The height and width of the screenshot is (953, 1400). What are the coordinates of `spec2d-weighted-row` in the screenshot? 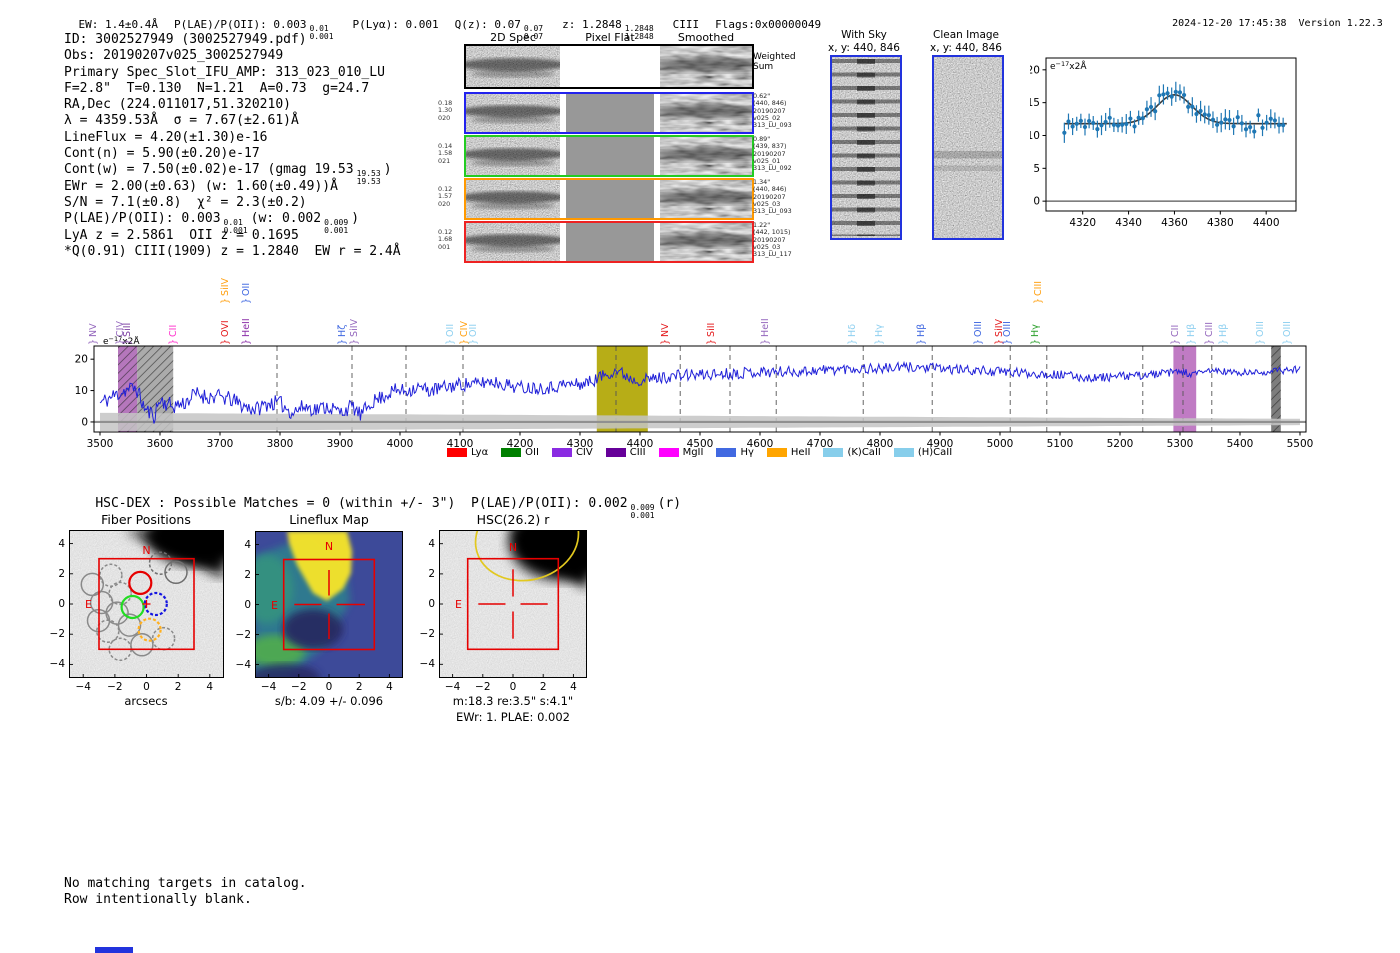 It's located at (609, 66).